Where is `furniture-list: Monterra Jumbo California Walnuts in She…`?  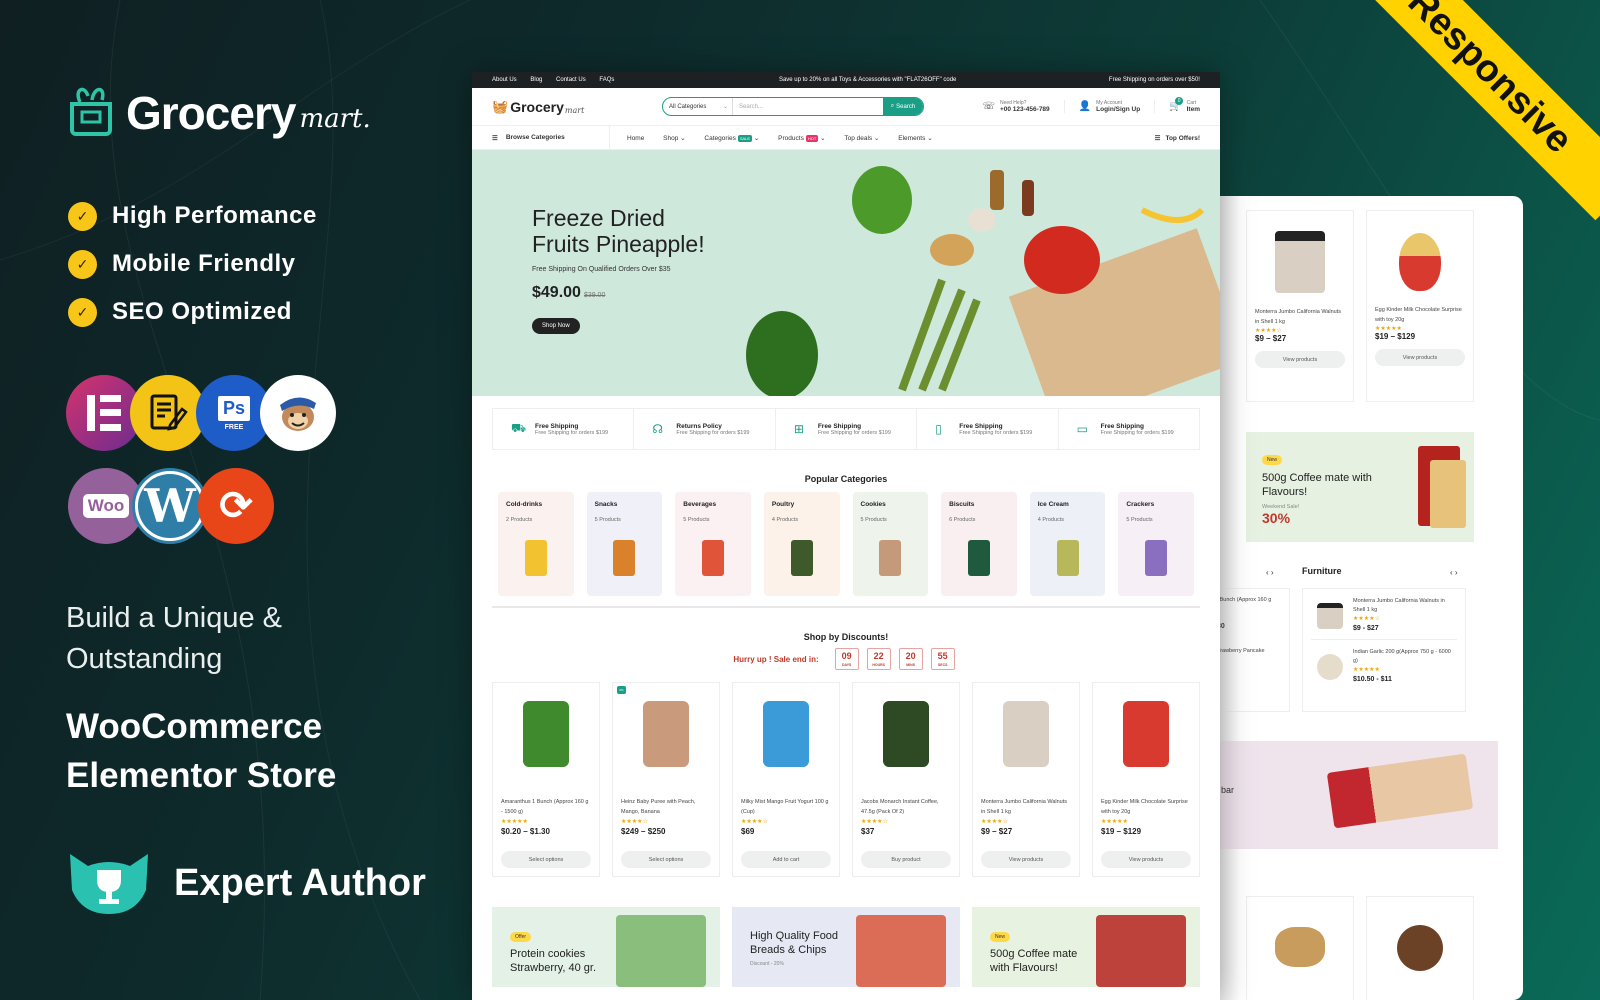 furniture-list: Monterra Jumbo California Walnuts in She… is located at coordinates (1384, 650).